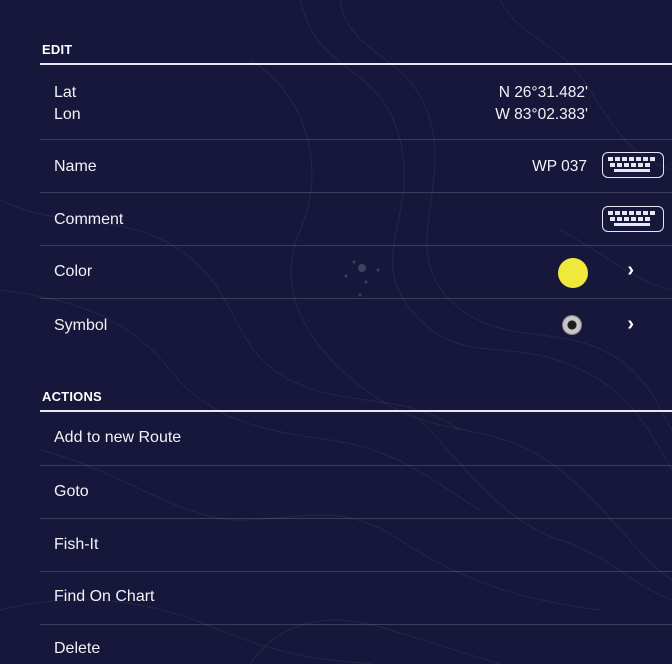 The height and width of the screenshot is (664, 672). What do you see at coordinates (104, 596) in the screenshot?
I see `action-label: Find On Chart` at bounding box center [104, 596].